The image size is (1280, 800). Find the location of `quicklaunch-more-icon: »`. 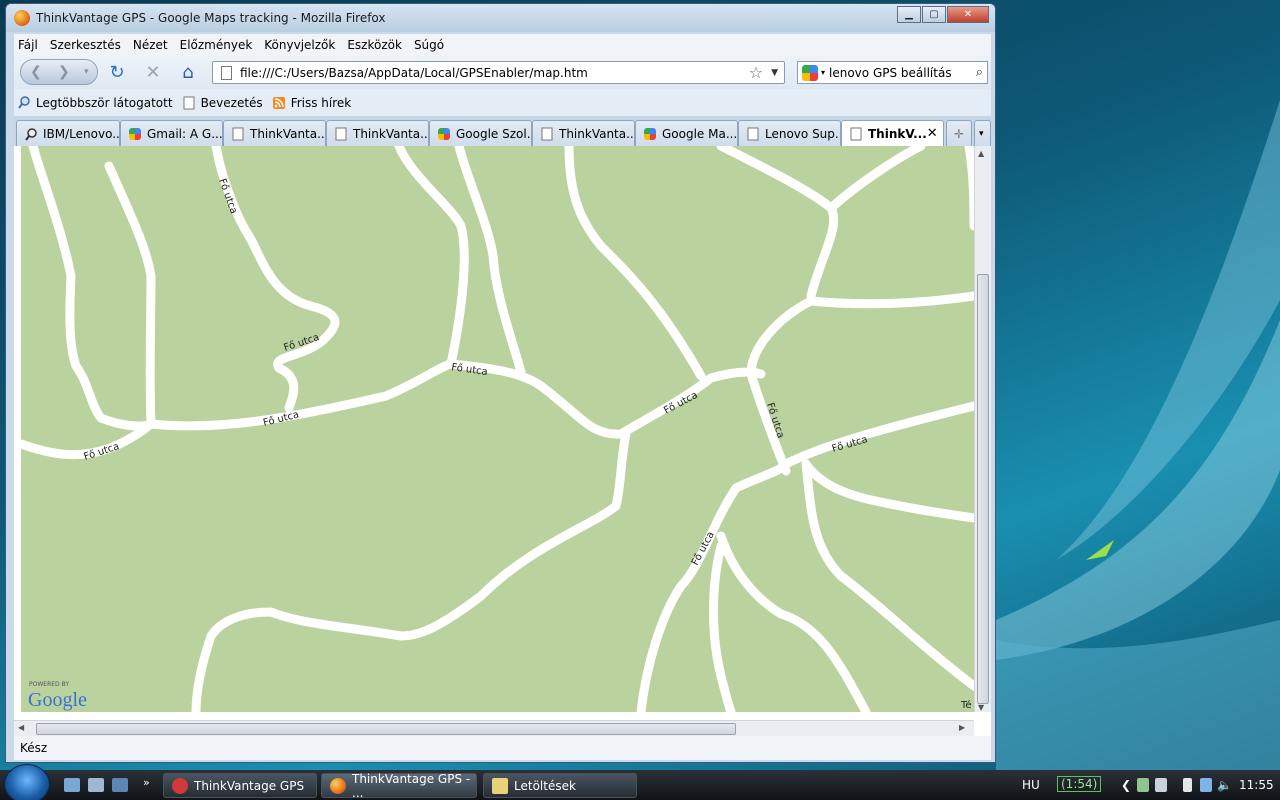

quicklaunch-more-icon: » is located at coordinates (146, 782).